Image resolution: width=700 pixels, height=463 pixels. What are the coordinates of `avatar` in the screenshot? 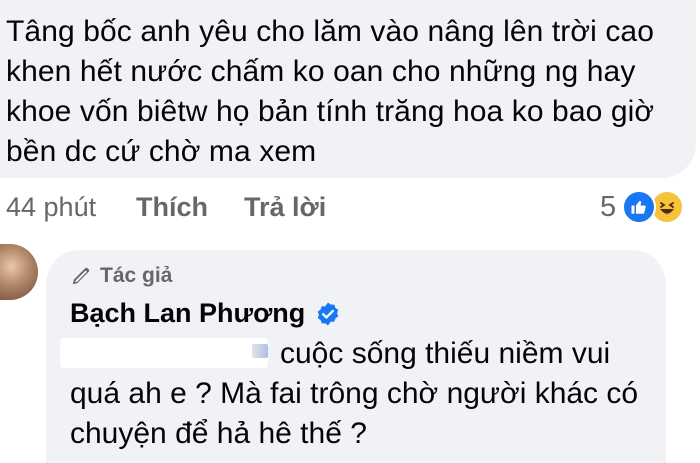 It's located at (19, 272).